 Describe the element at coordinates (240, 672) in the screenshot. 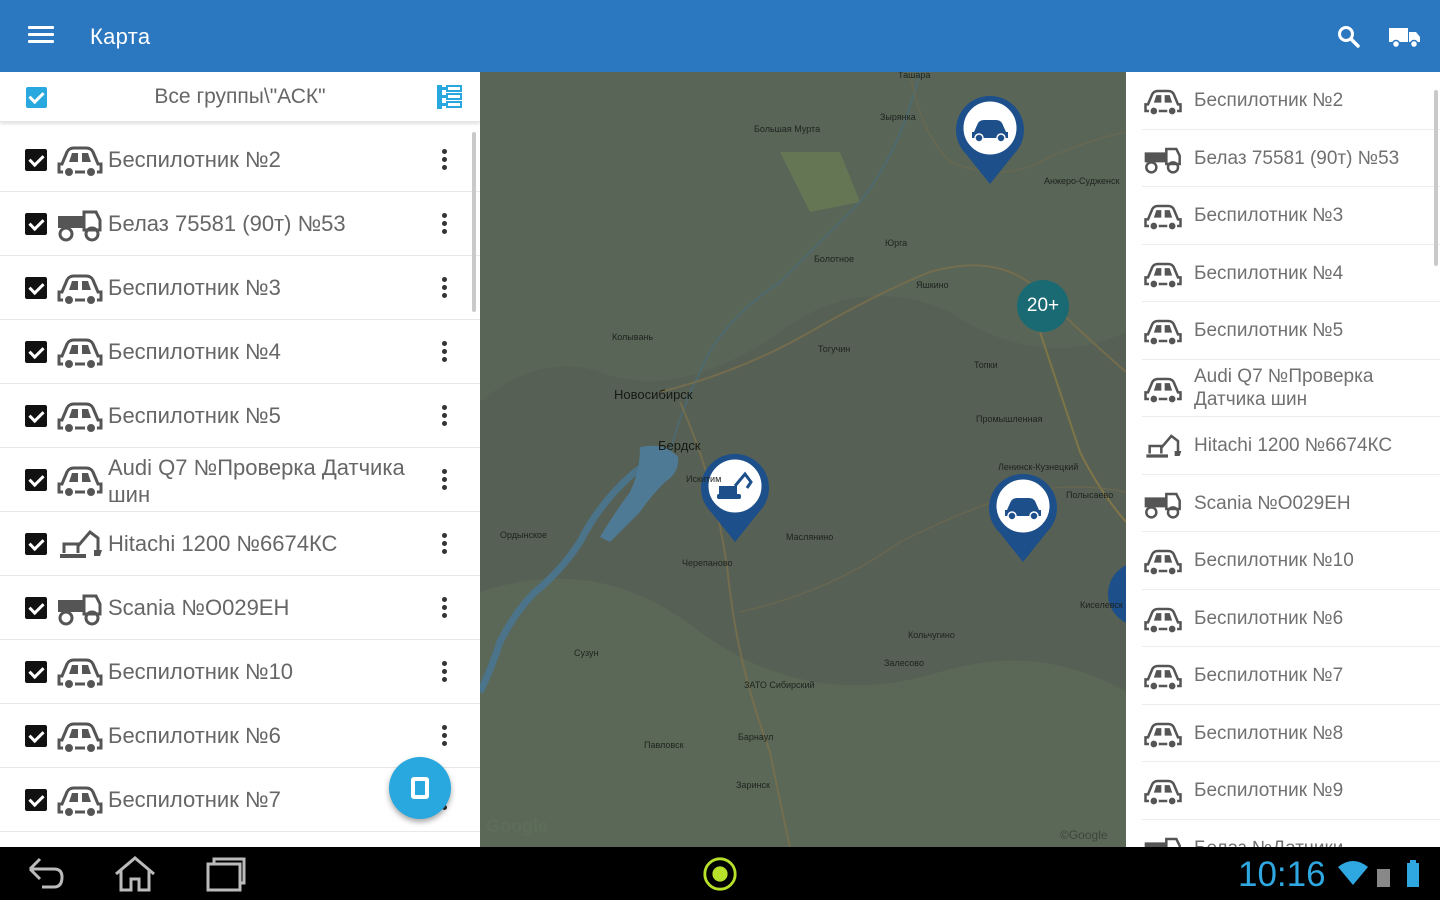

I see `vehicle-row: Беспилотник №10` at that location.